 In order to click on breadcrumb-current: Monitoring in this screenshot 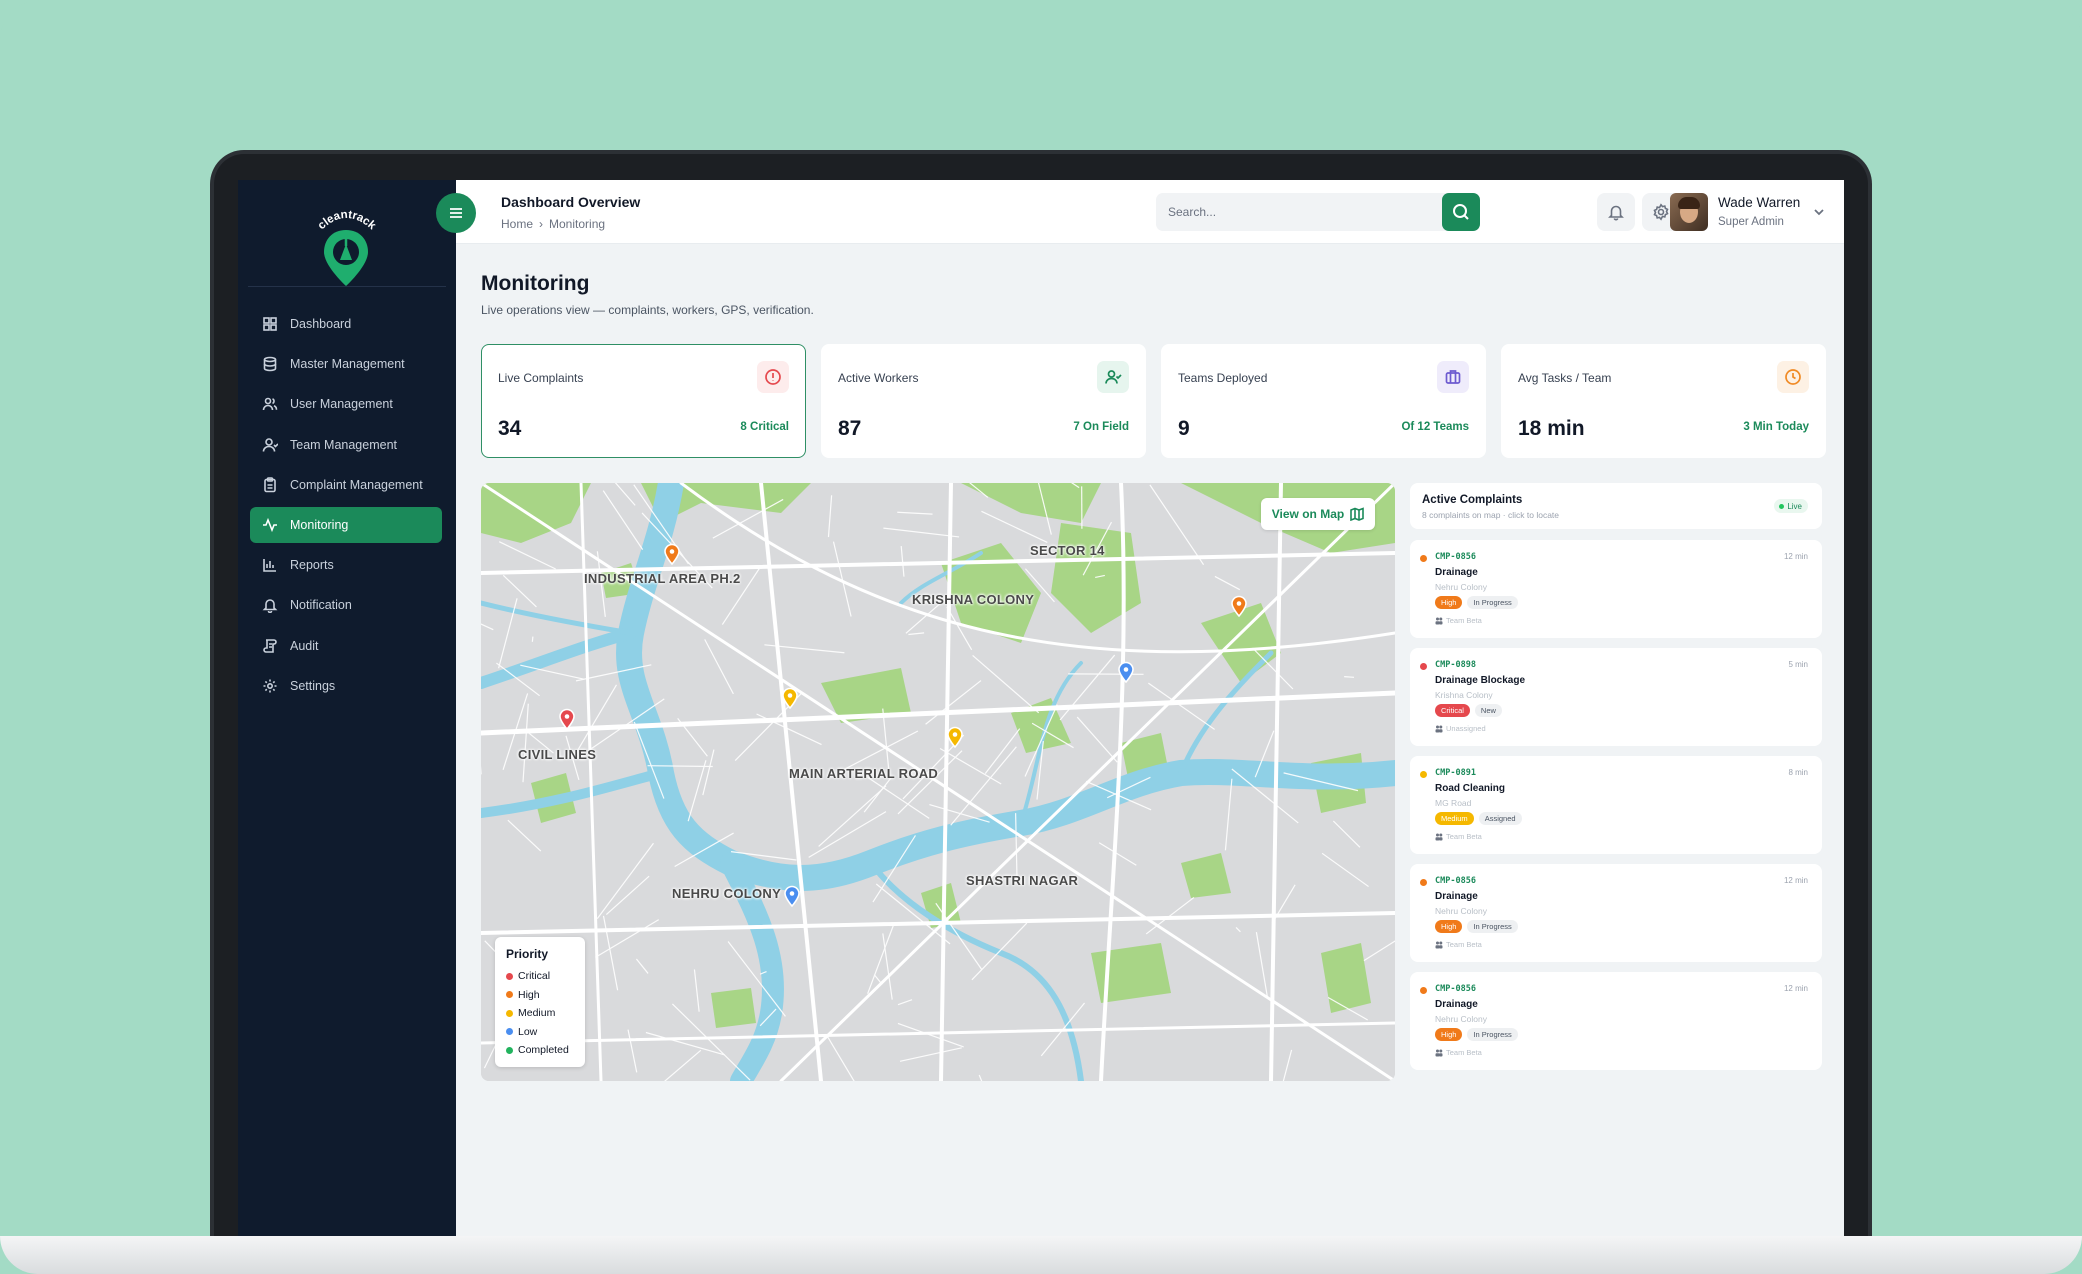, I will do `click(577, 224)`.